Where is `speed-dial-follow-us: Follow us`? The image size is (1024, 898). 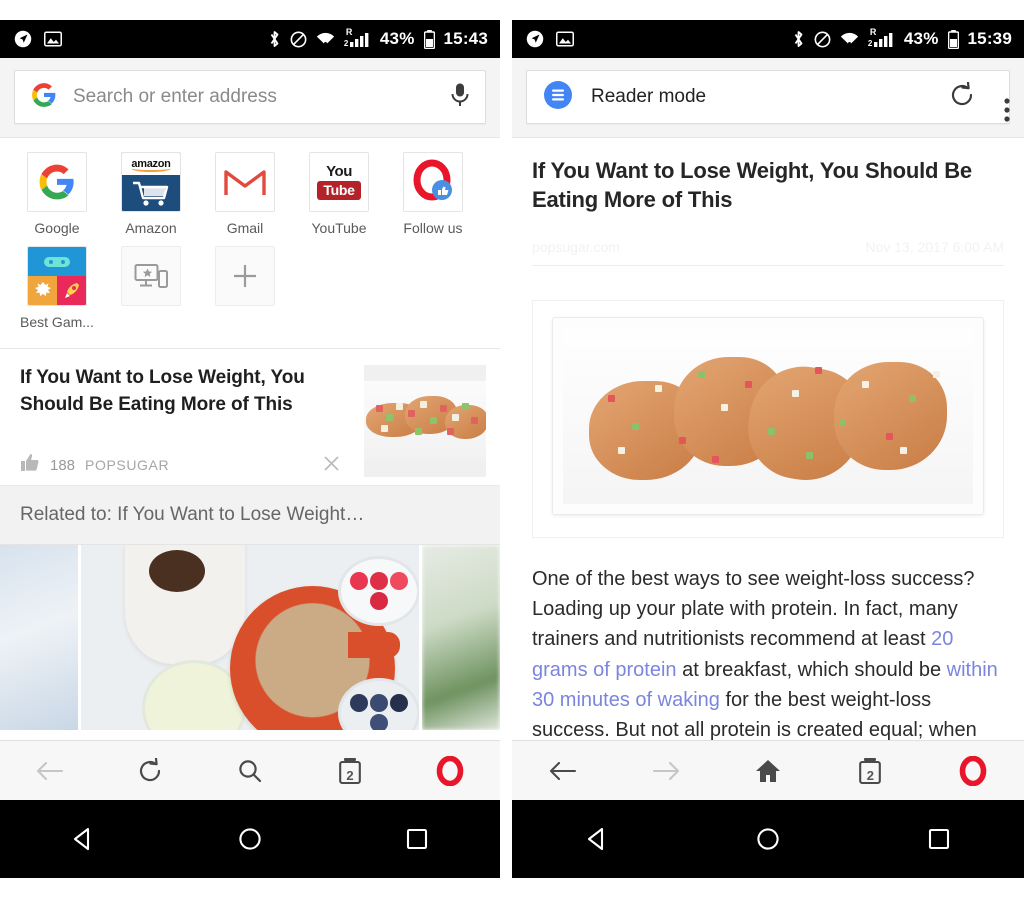 speed-dial-follow-us: Follow us is located at coordinates (433, 199).